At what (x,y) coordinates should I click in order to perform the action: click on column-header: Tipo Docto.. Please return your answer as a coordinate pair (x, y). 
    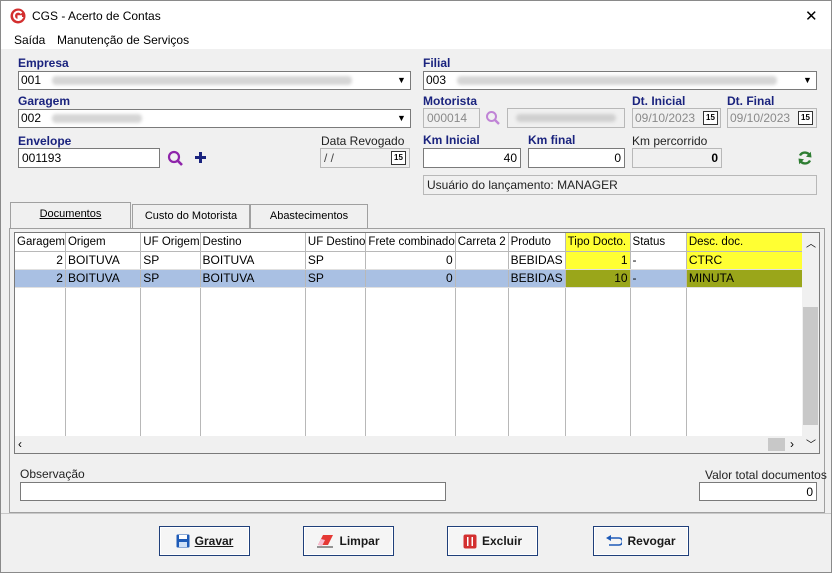
    Looking at the image, I should click on (598, 242).